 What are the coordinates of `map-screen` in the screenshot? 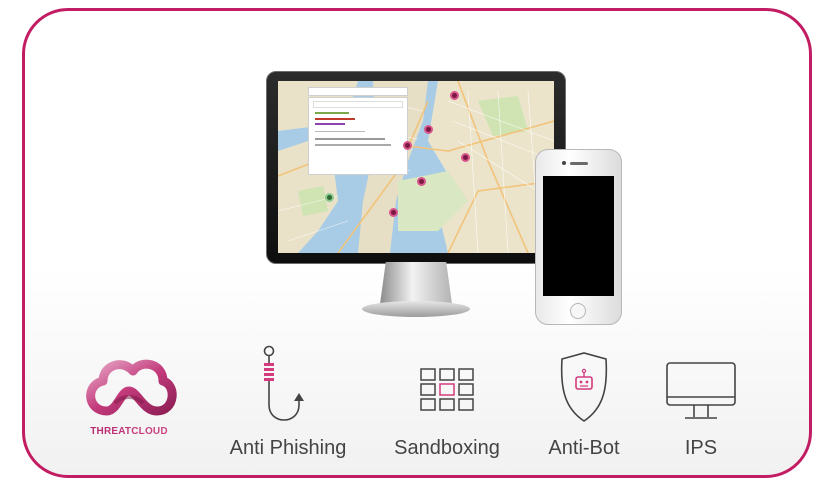 It's located at (416, 167).